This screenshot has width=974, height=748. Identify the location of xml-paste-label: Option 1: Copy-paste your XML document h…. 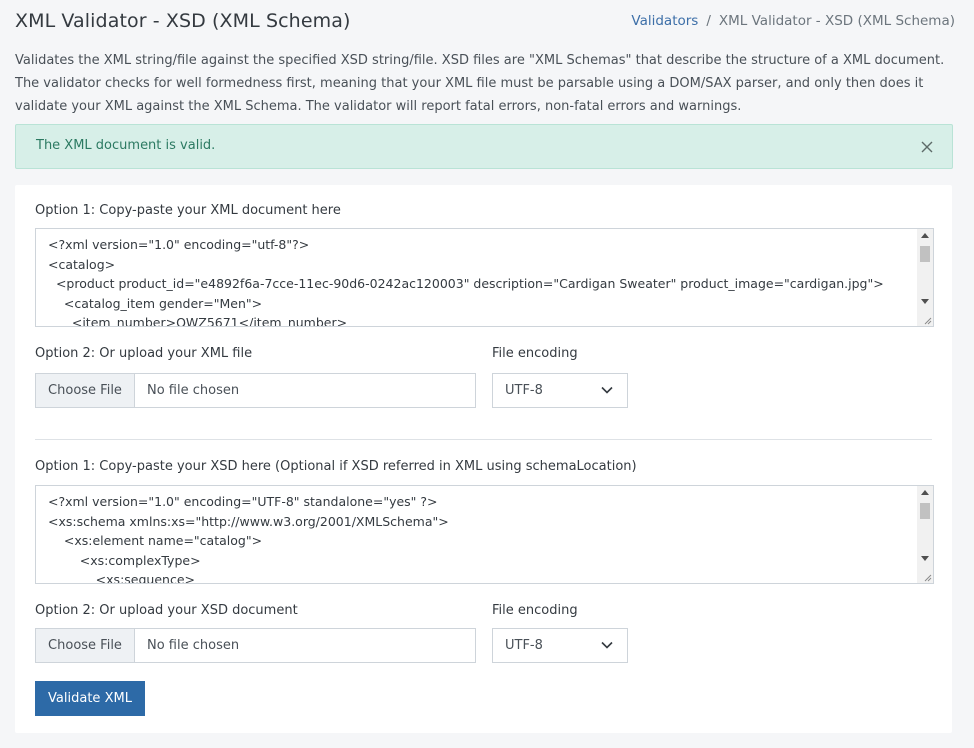
(188, 210).